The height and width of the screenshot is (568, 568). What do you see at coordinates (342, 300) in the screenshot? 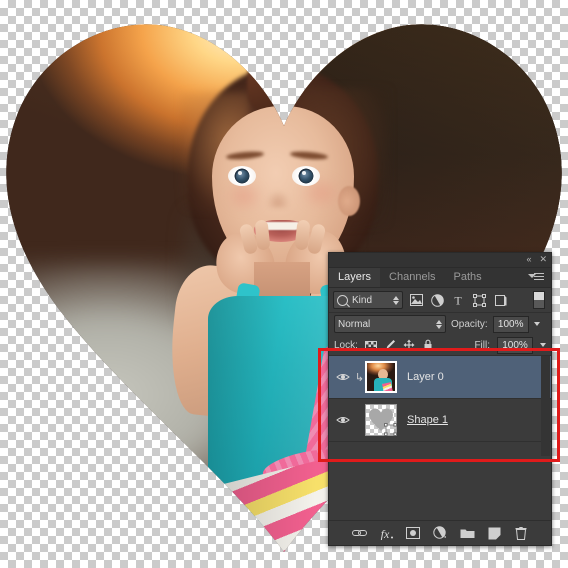
I see `search-icon` at bounding box center [342, 300].